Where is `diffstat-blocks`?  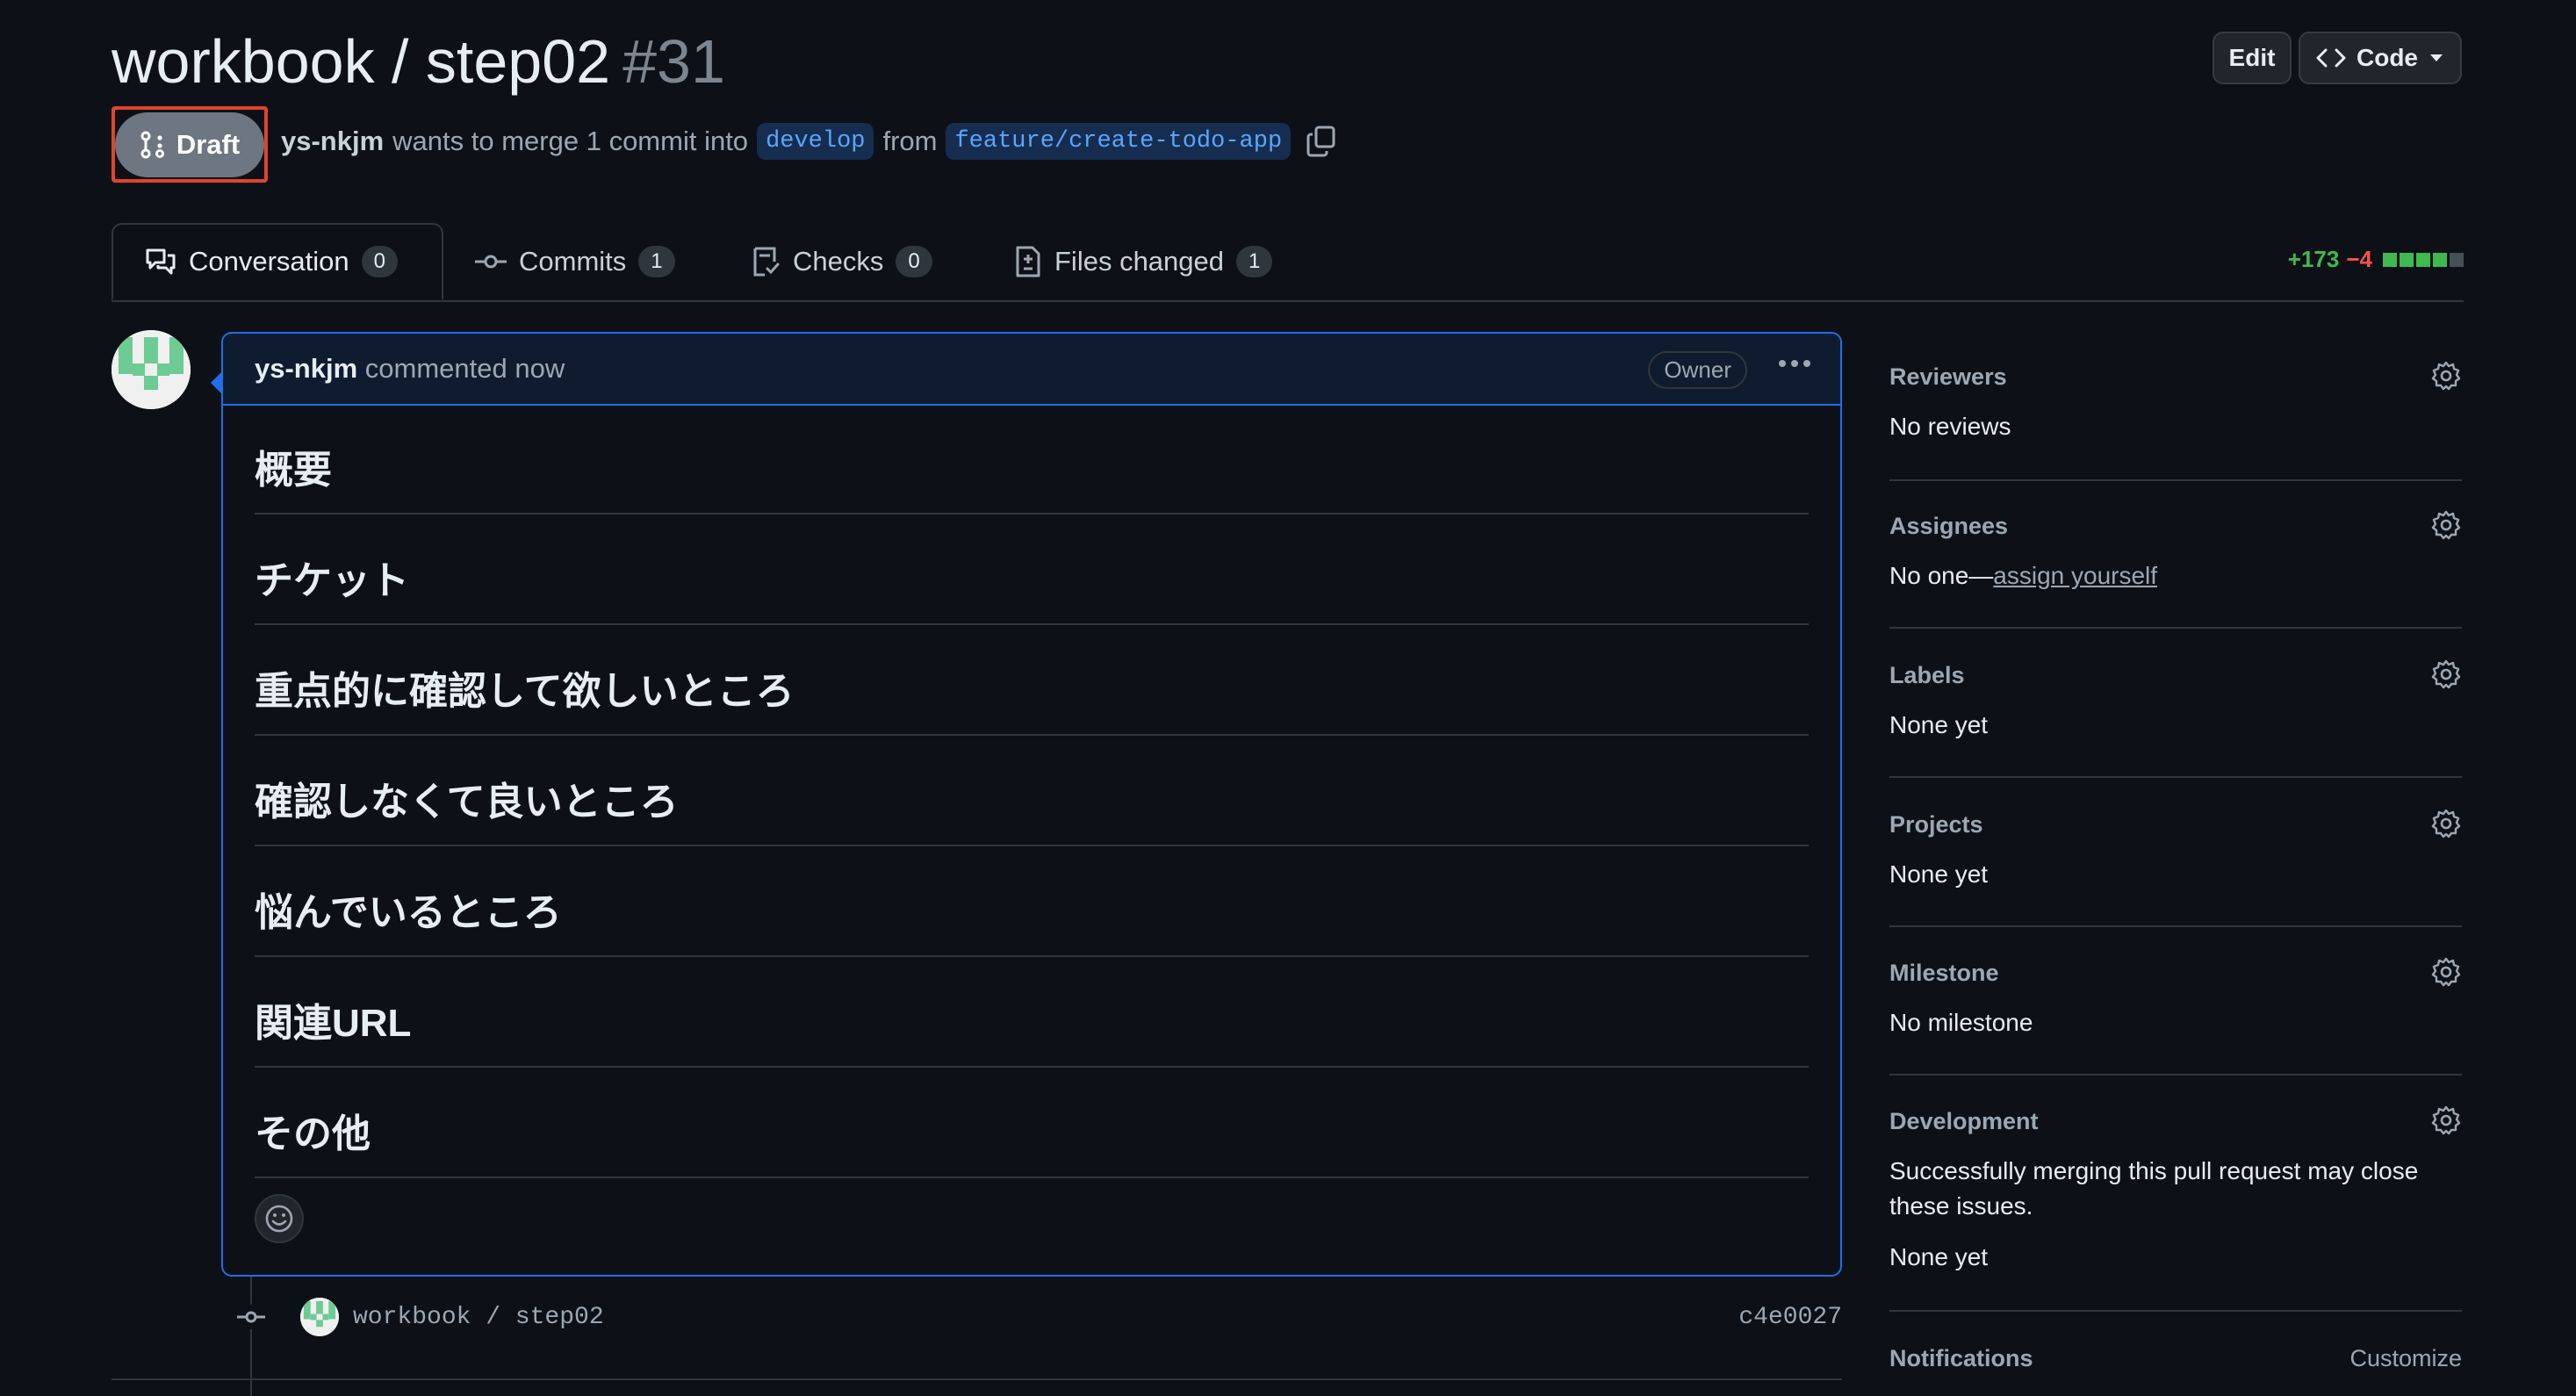 diffstat-blocks is located at coordinates (2423, 259).